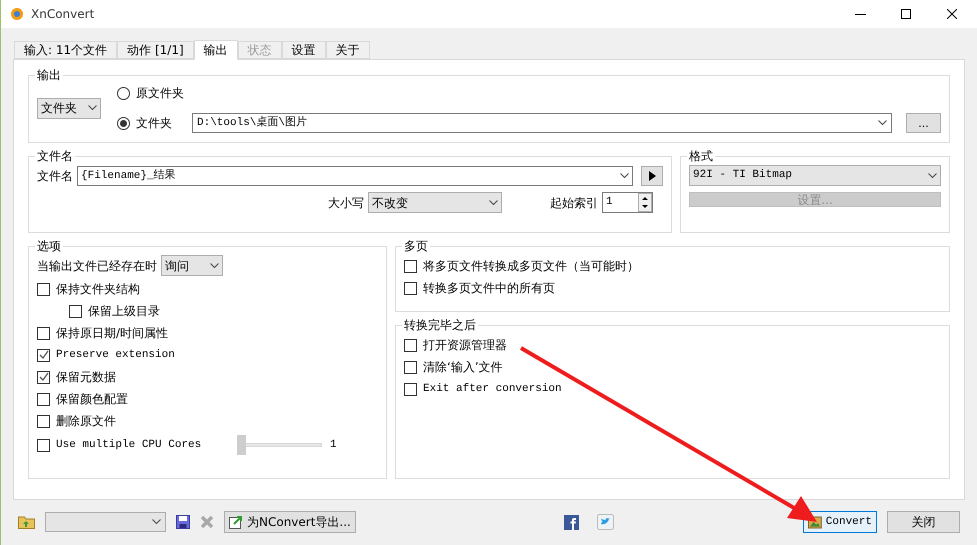 The image size is (977, 545). What do you see at coordinates (92, 399) in the screenshot?
I see `checkbox-label: 保留颜色配置` at bounding box center [92, 399].